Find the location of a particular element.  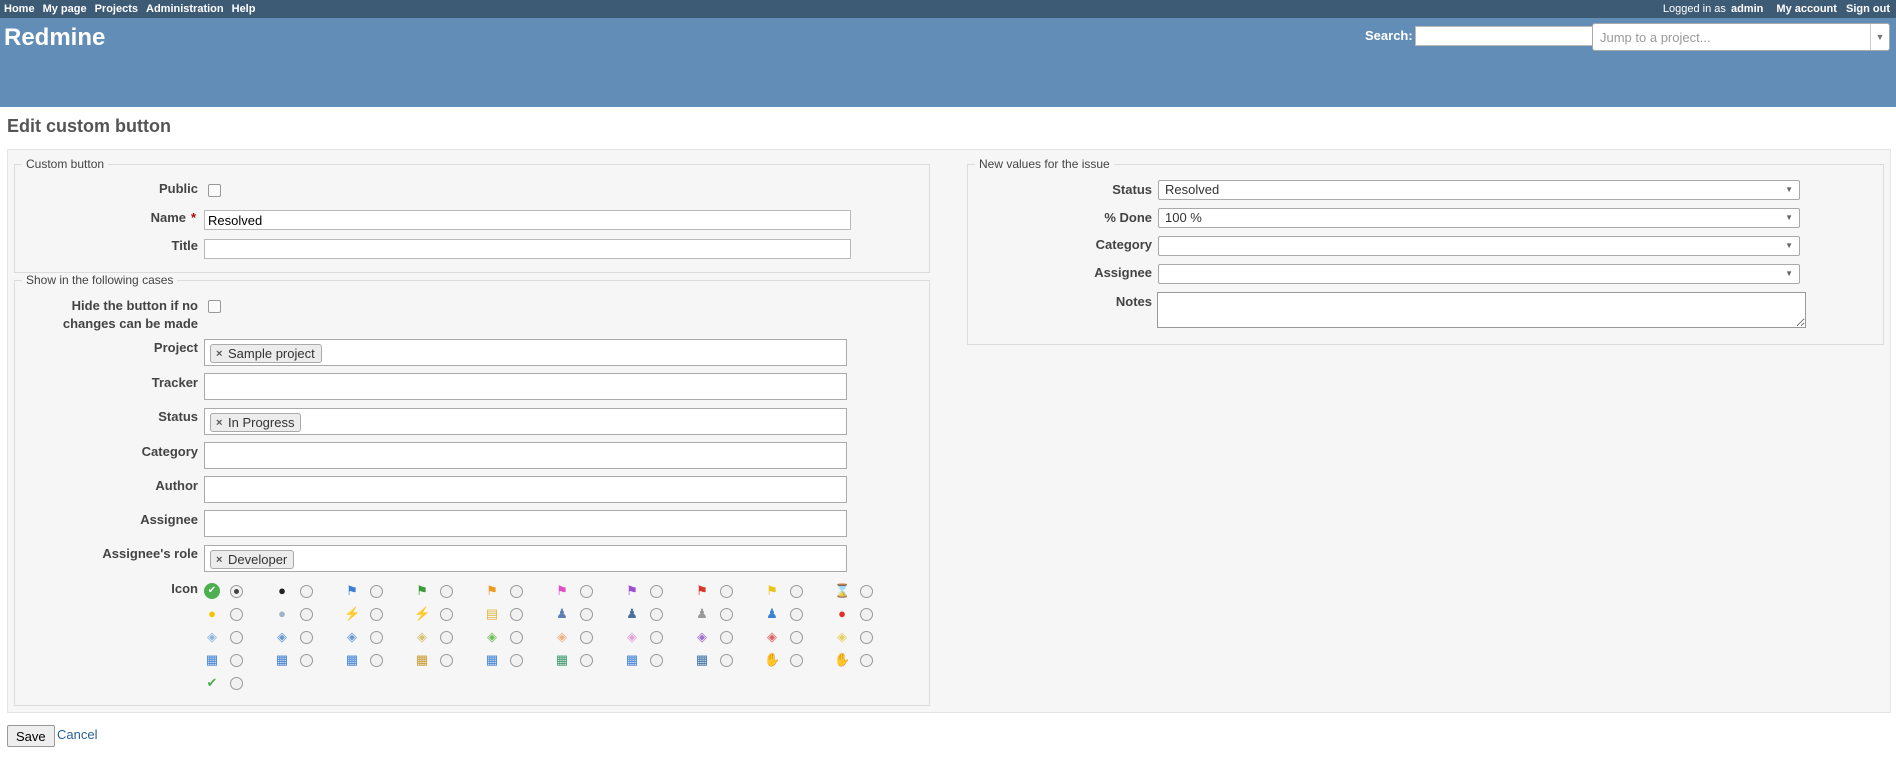

nav-projects-link: Projects is located at coordinates (116, 9).